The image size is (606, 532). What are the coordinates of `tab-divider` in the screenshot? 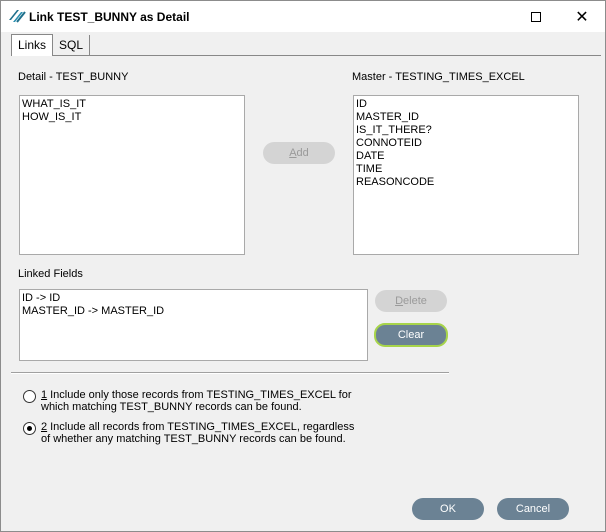 It's located at (306, 55).